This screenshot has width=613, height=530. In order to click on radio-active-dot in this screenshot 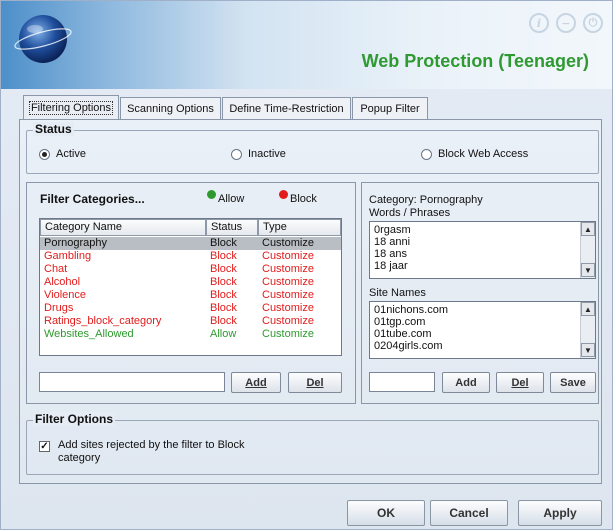, I will do `click(44, 154)`.